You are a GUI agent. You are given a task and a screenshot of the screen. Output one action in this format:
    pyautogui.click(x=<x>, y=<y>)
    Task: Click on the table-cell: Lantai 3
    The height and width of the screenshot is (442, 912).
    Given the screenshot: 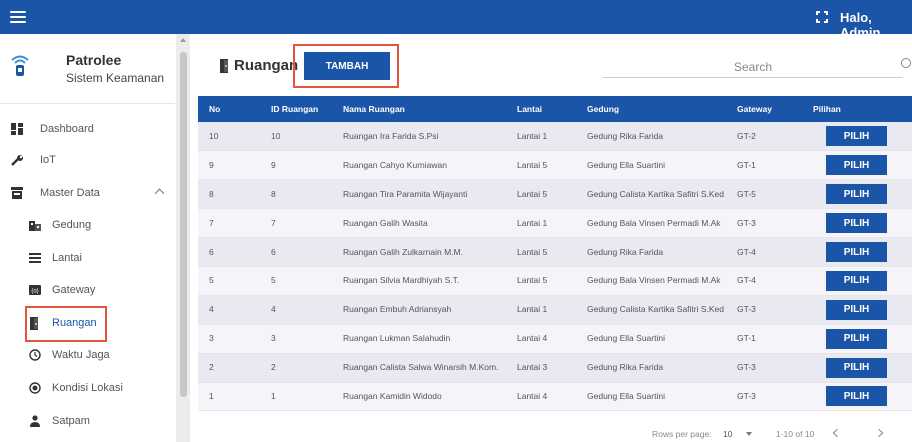 What is the action you would take?
    pyautogui.click(x=532, y=367)
    